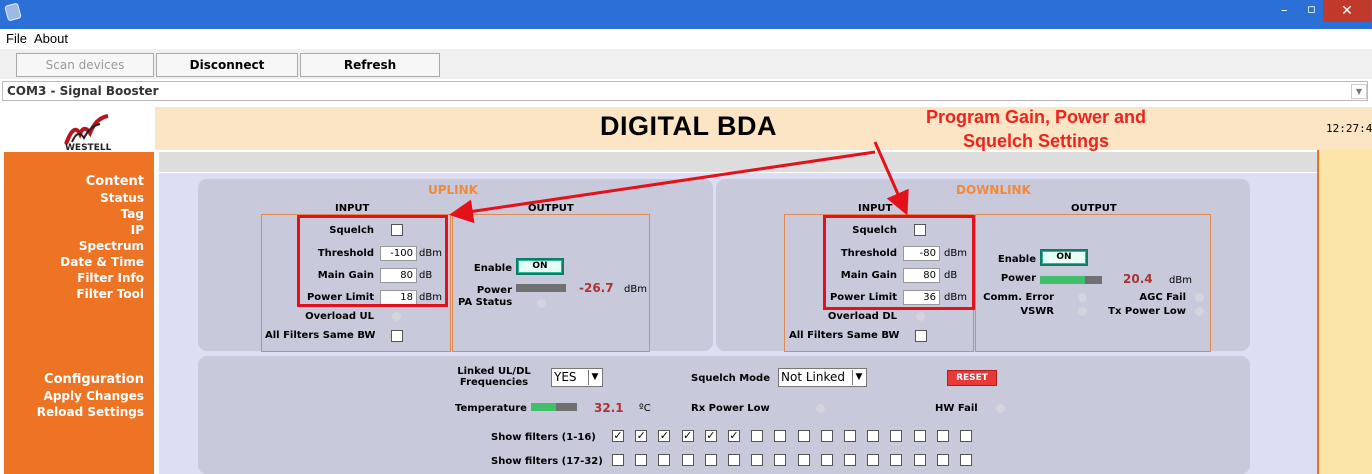 The height and width of the screenshot is (474, 1372). Describe the element at coordinates (51, 38) in the screenshot. I see `menu-about: About` at that location.